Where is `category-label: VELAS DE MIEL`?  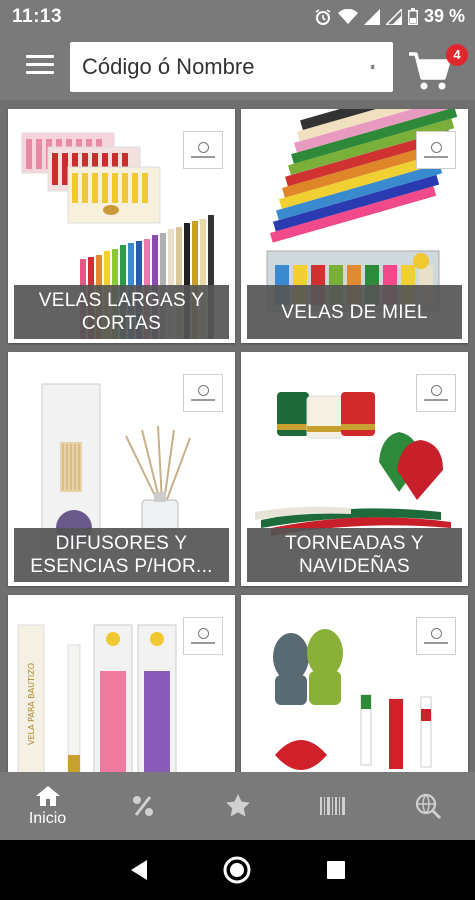
category-label: VELAS DE MIEL is located at coordinates (354, 312).